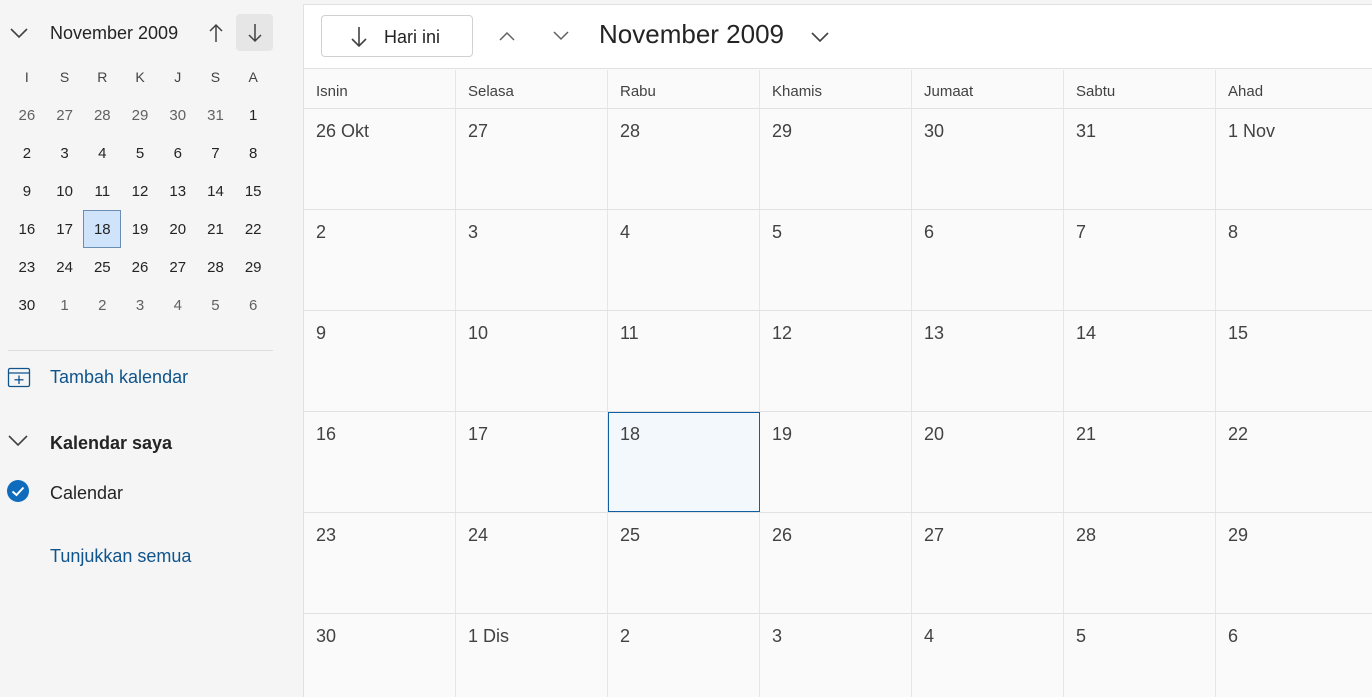 This screenshot has height=697, width=1372. What do you see at coordinates (27, 191) in the screenshot?
I see `mini-day: 9` at bounding box center [27, 191].